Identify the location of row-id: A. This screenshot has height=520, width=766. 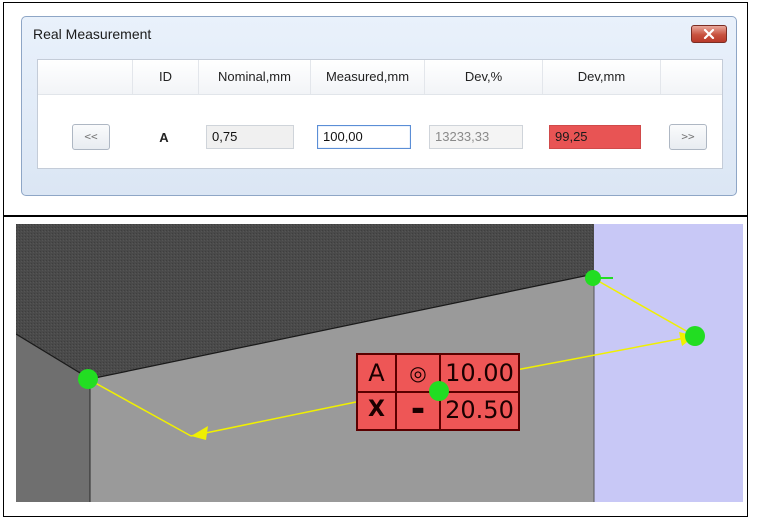
(164, 137).